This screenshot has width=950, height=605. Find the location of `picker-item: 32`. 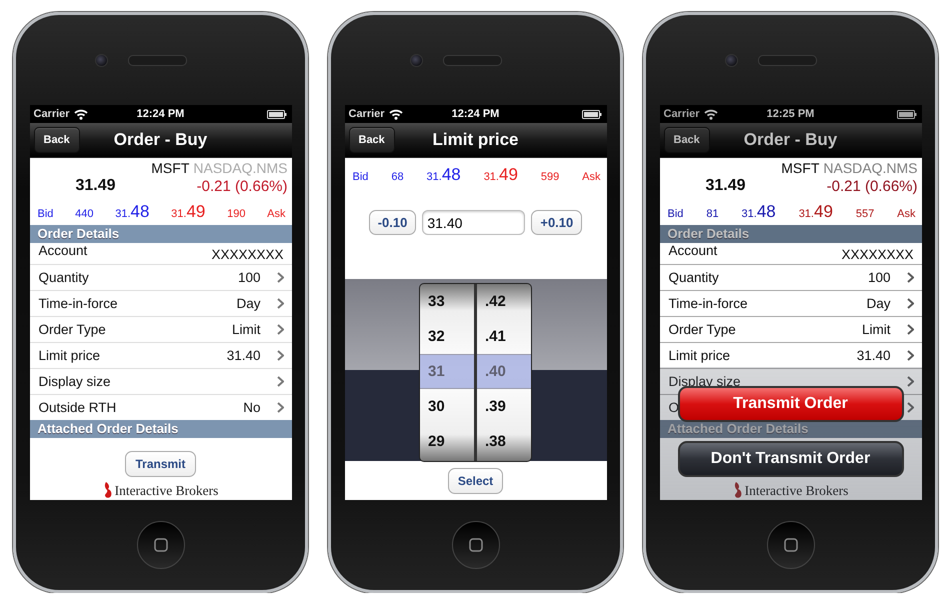

picker-item: 32 is located at coordinates (447, 336).